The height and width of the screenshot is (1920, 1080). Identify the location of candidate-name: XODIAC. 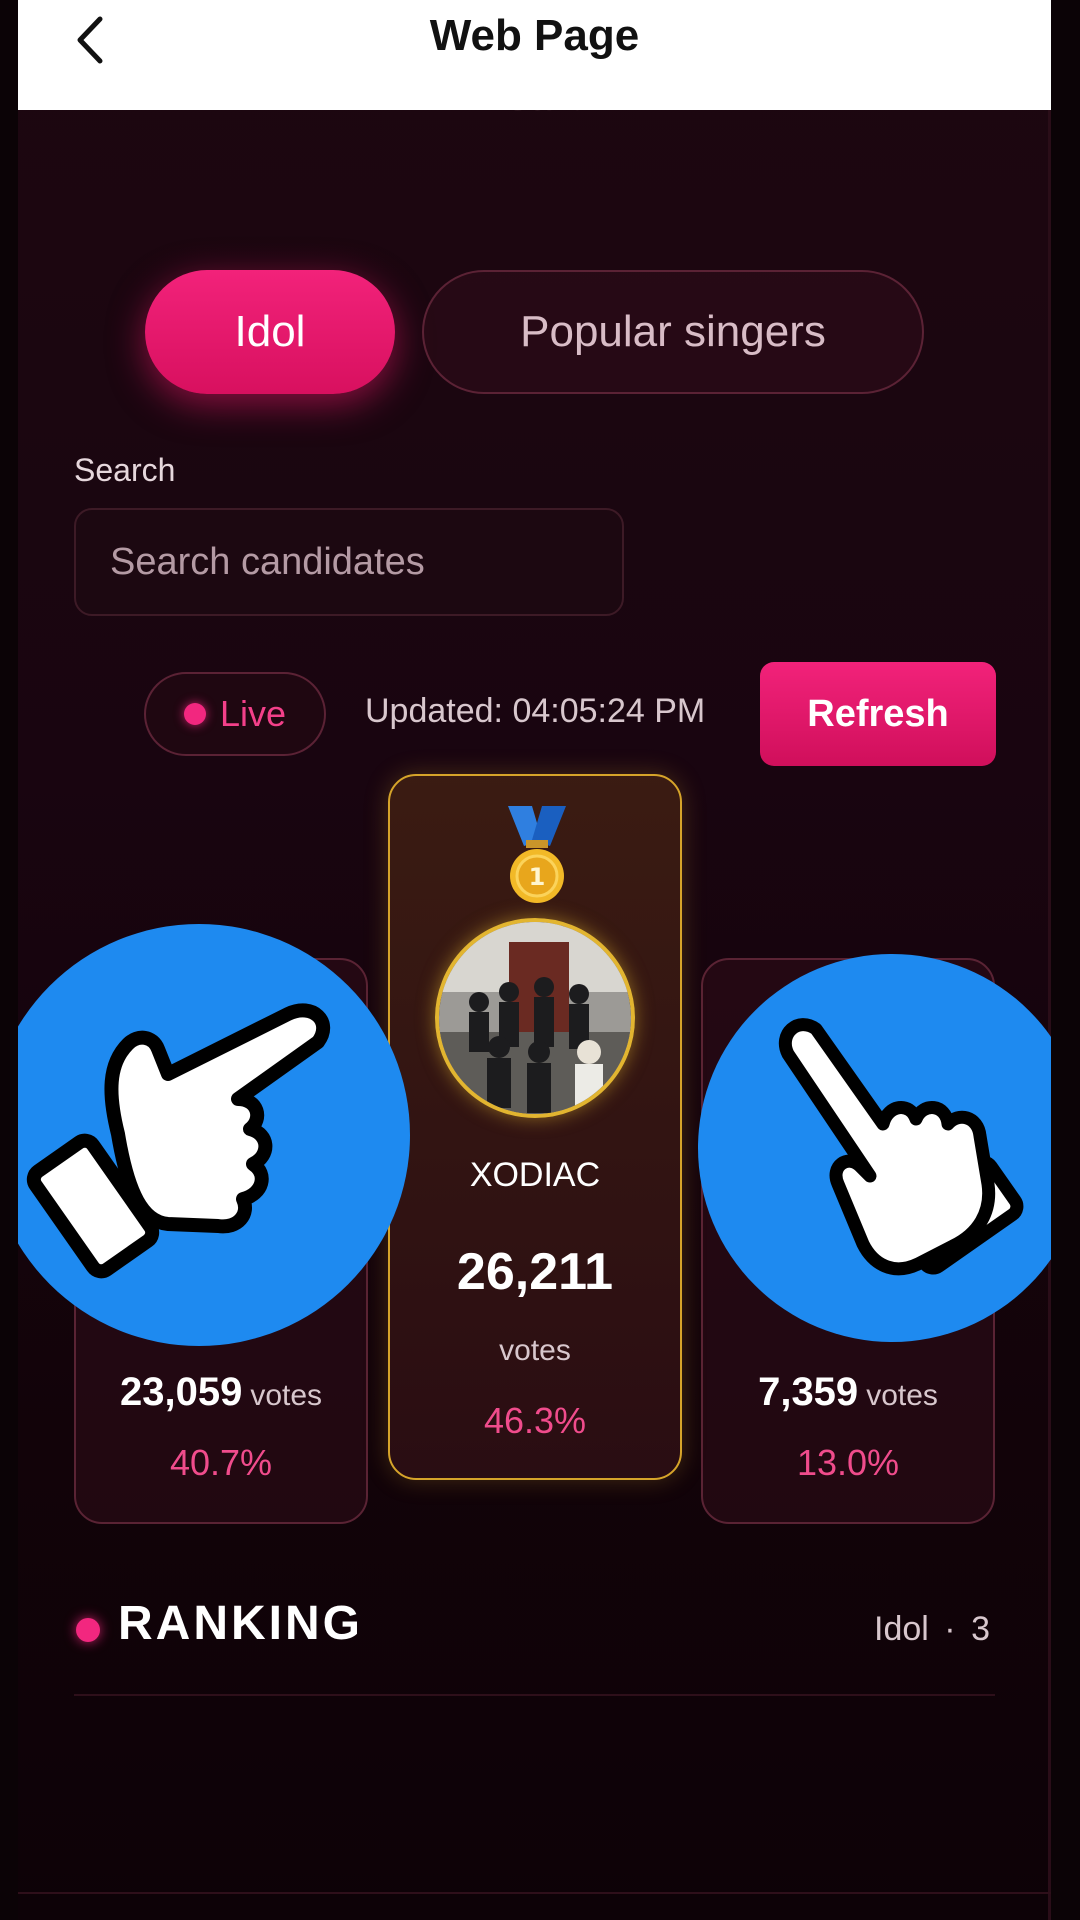
(535, 1175).